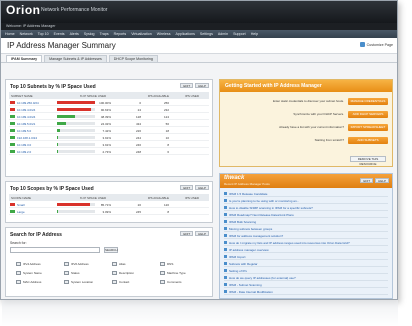 The height and width of the screenshot is (326, 412). What do you see at coordinates (109, 131) in the screenshot?
I see `table-row: 10.199.5.0 7.42% 226 18` at bounding box center [109, 131].